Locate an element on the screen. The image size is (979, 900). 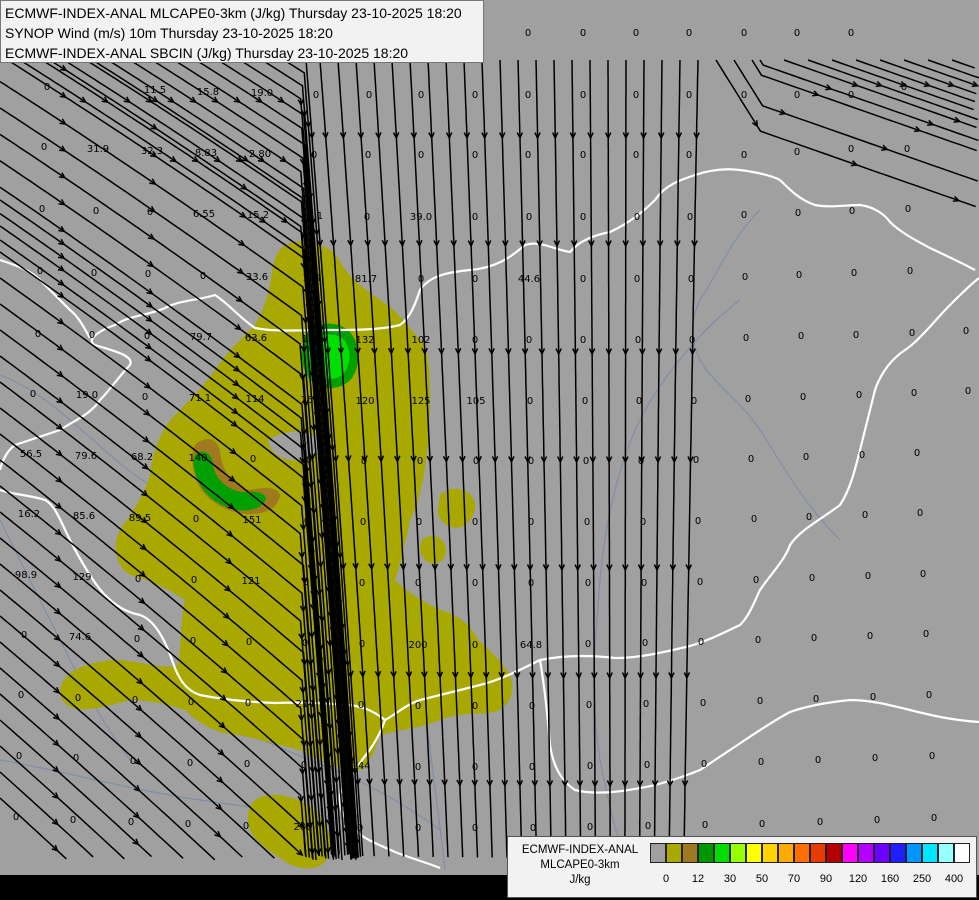
cin-value-label: 85.6 is located at coordinates (84, 516).